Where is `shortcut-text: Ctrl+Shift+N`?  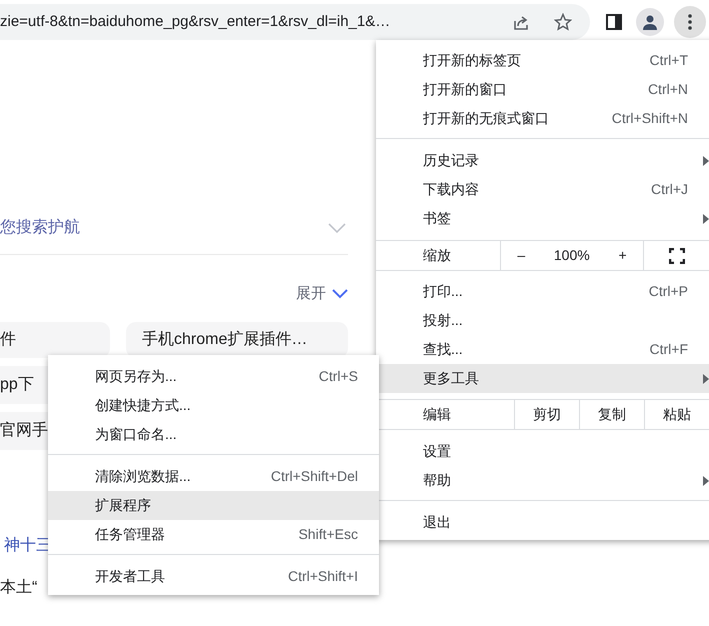 shortcut-text: Ctrl+Shift+N is located at coordinates (650, 118).